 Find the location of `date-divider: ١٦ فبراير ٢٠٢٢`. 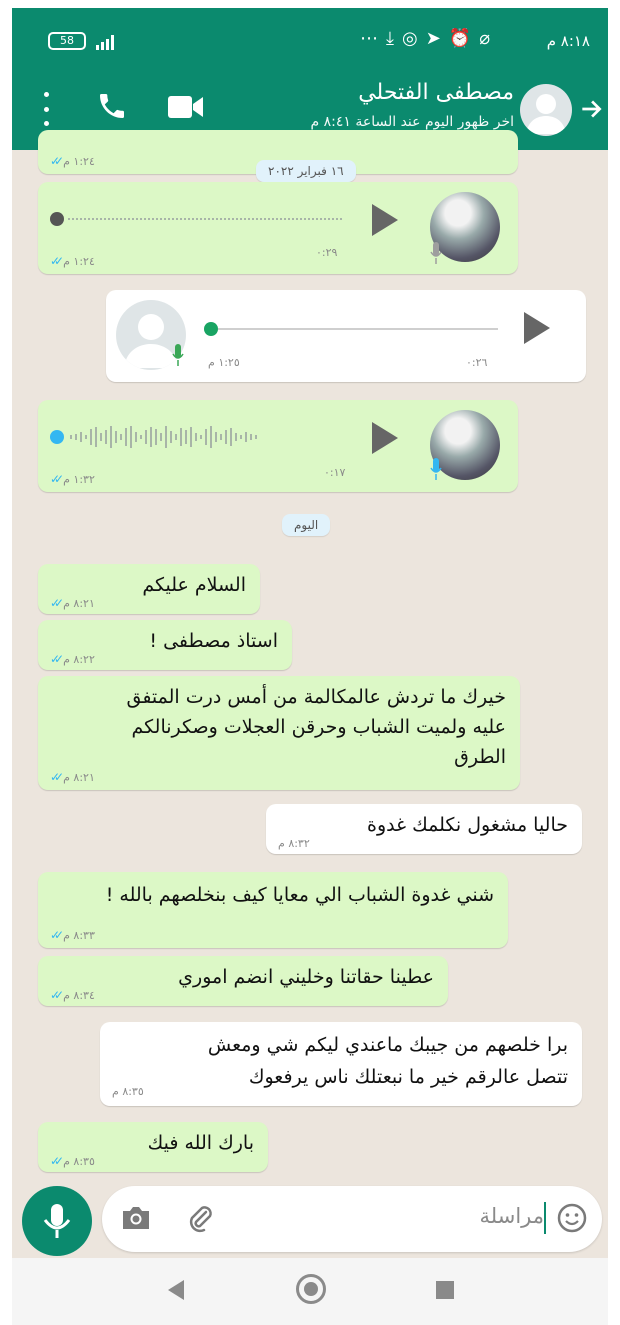

date-divider: ١٦ فبراير ٢٠٢٢ is located at coordinates (306, 171).